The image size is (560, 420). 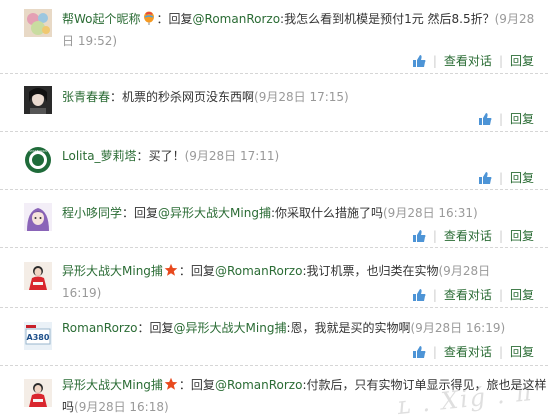 What do you see at coordinates (166, 156) in the screenshot?
I see `comment-text: 买了！` at bounding box center [166, 156].